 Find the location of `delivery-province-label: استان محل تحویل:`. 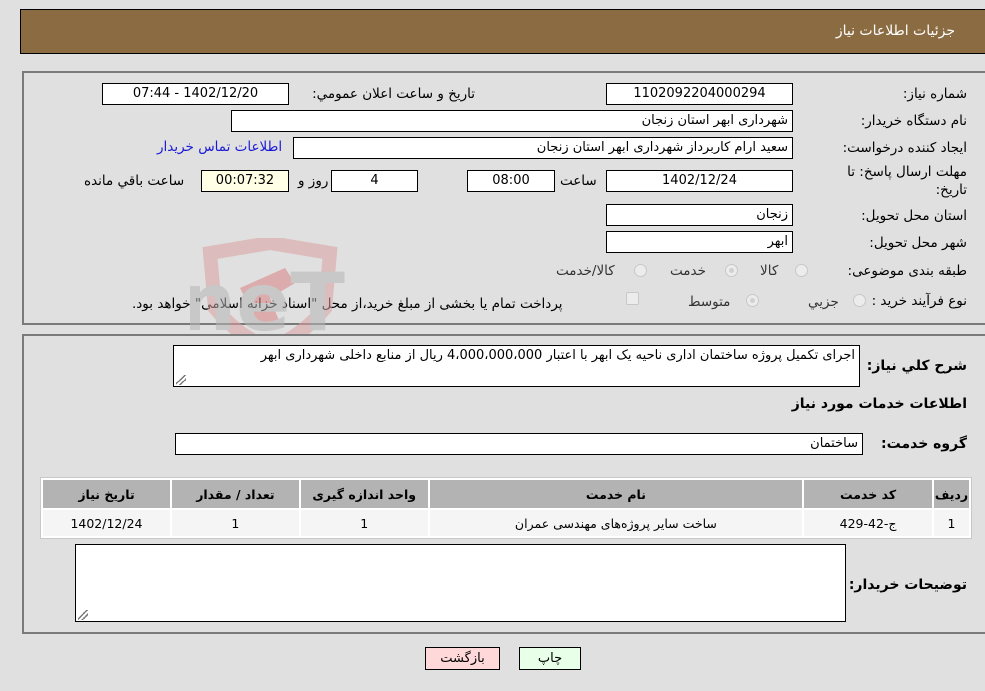

delivery-province-label: استان محل تحویل: is located at coordinates (914, 216).